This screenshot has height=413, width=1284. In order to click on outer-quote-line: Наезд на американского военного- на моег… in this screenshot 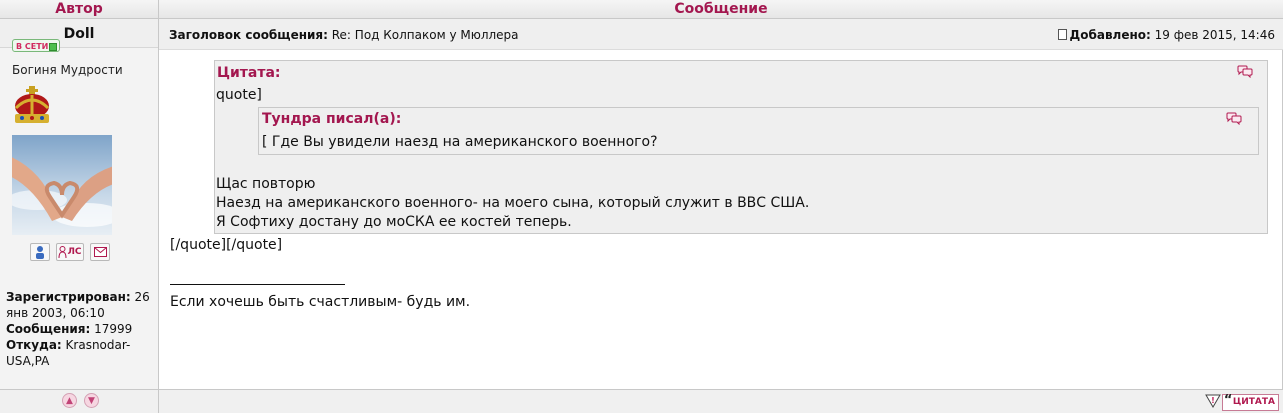, I will do `click(513, 203)`.